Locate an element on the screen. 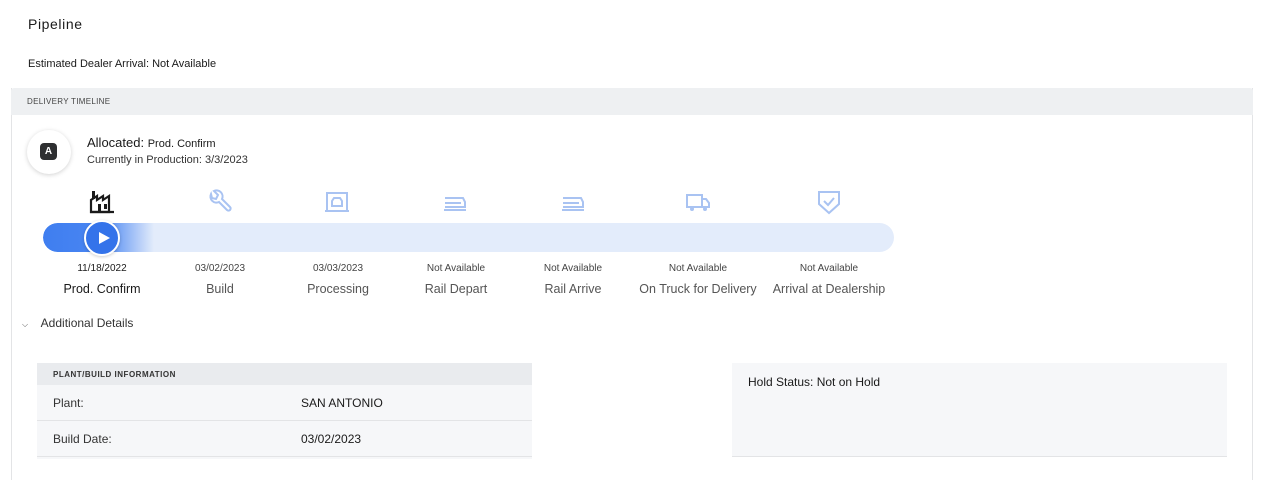 The image size is (1280, 480). chevron-down-icon: ⌵ is located at coordinates (25, 324).